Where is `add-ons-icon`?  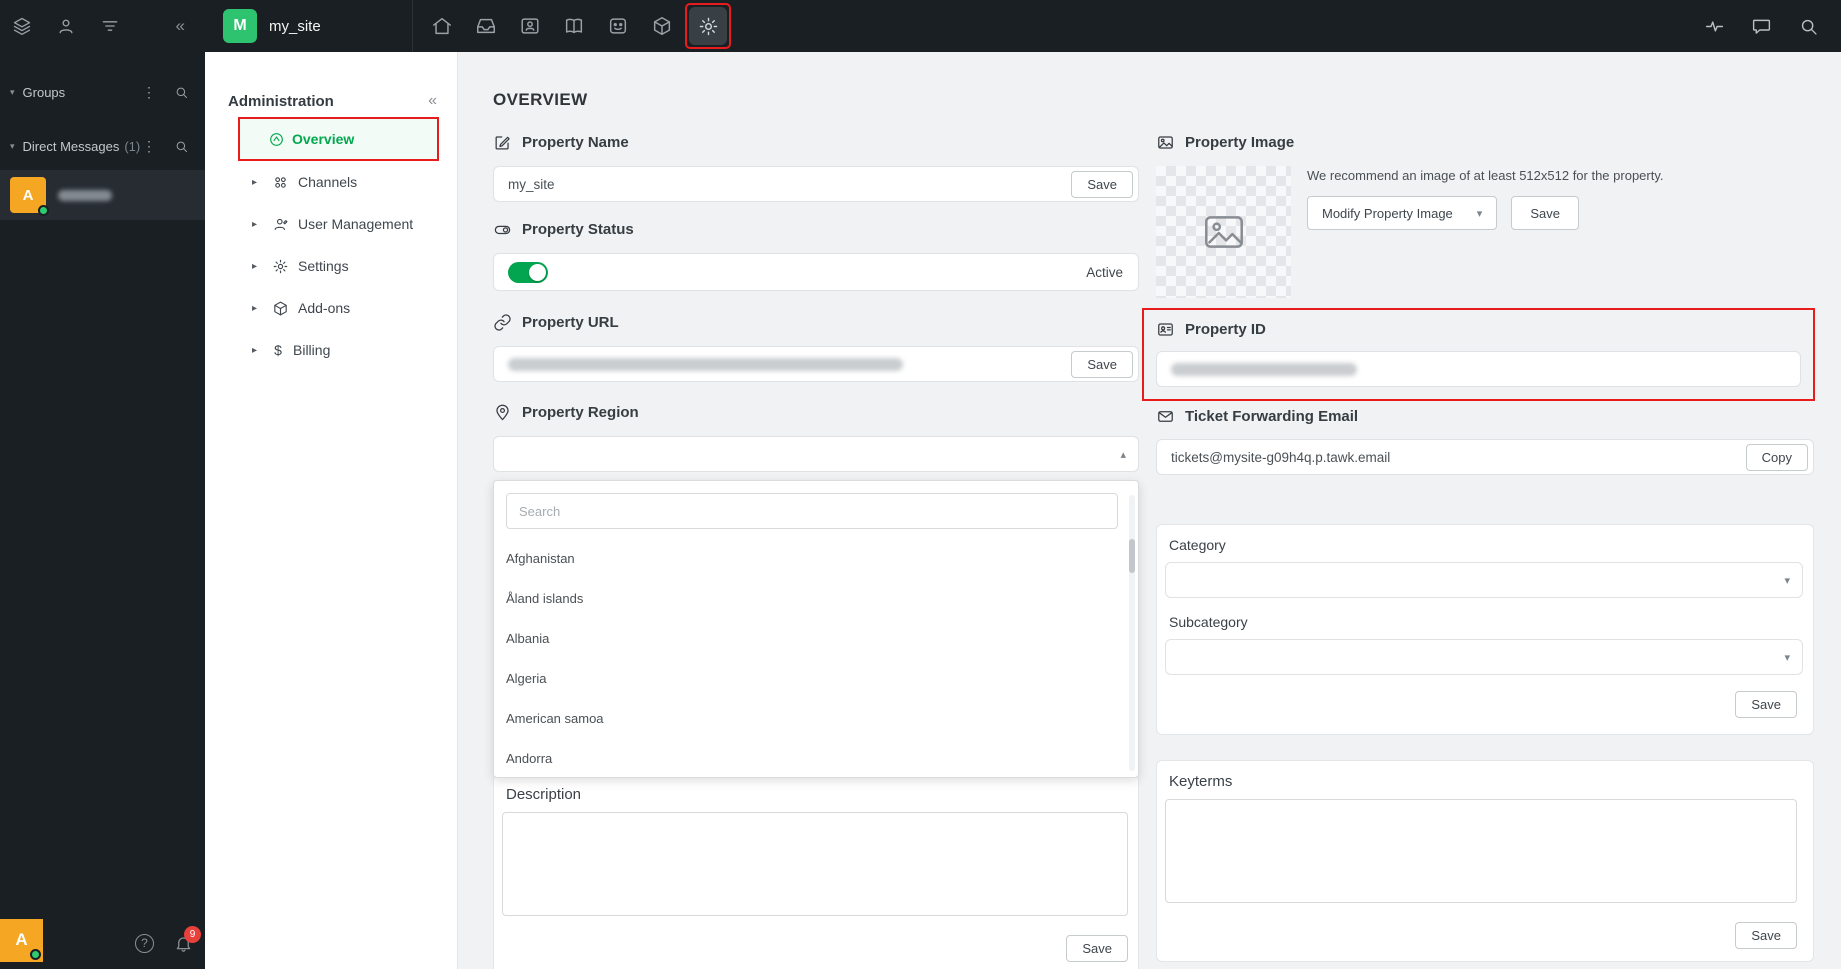 add-ons-icon is located at coordinates (280, 308).